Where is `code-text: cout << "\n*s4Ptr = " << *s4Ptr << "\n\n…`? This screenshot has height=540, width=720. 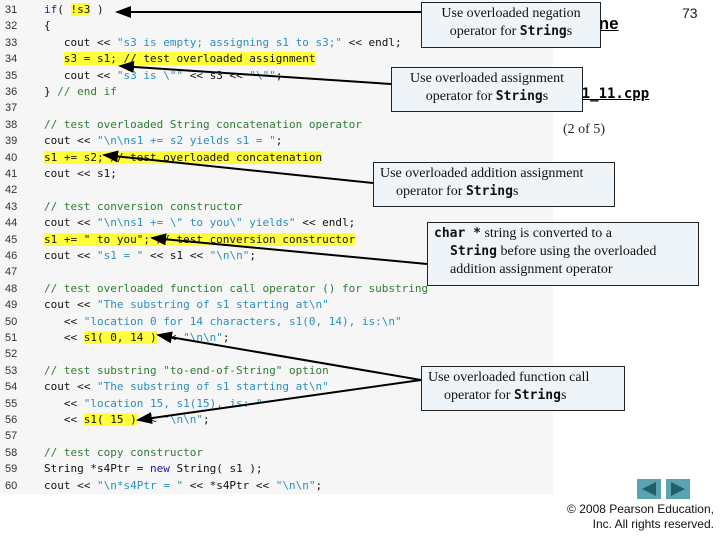 code-text: cout << "\n*s4Ptr = " << *s4Ptr << "\n\n… is located at coordinates (183, 486).